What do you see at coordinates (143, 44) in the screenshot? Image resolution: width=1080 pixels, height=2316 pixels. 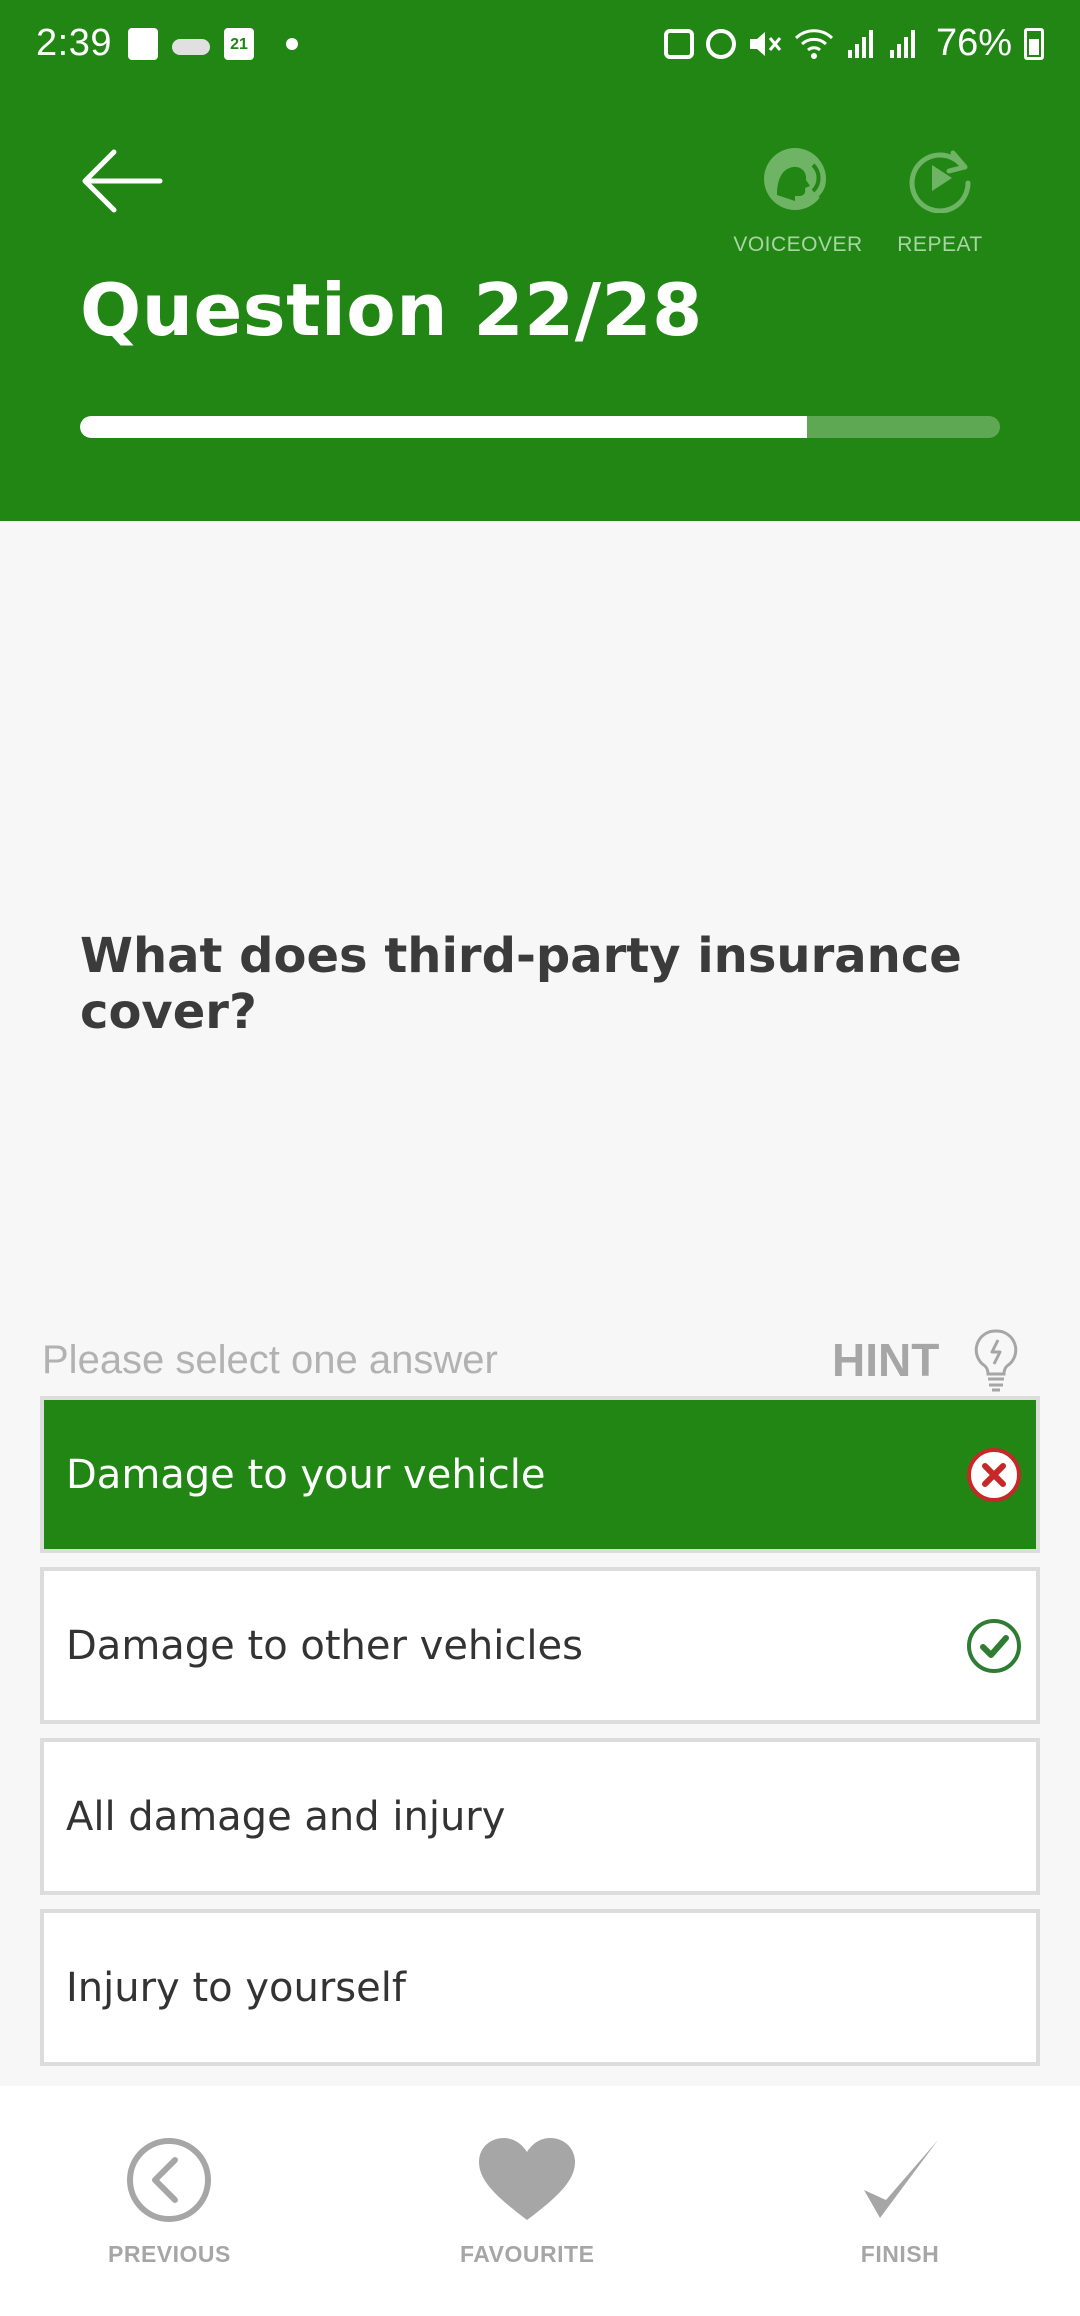 I see `gallery-icon` at bounding box center [143, 44].